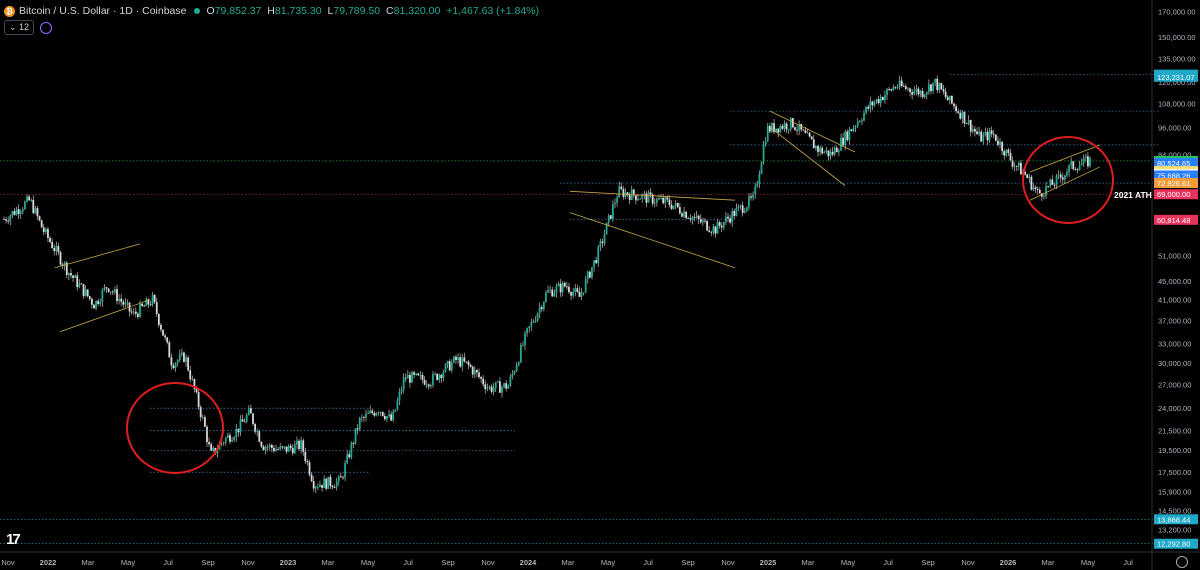  Describe the element at coordinates (568, 562) in the screenshot. I see `x-tick-label: Mar` at that location.